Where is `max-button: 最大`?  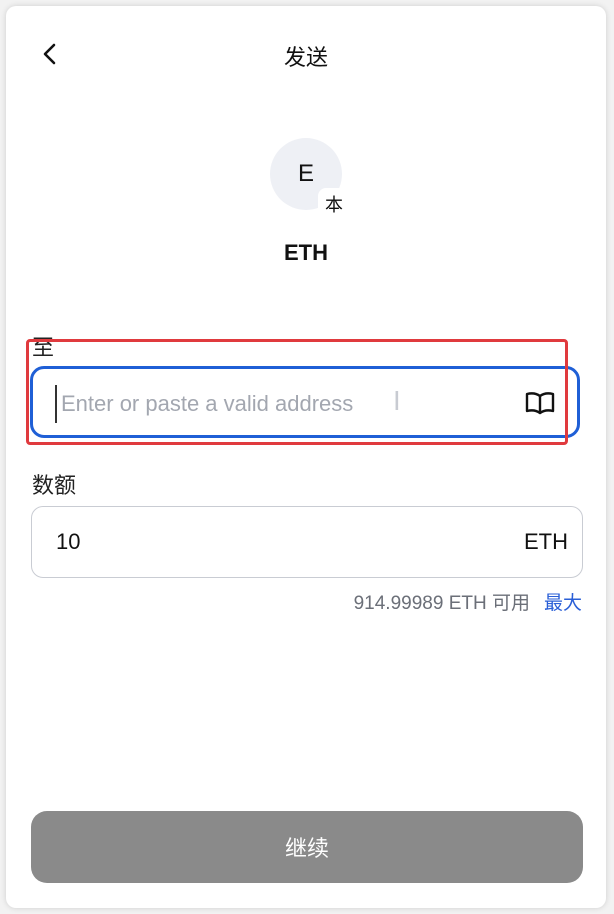
max-button: 最大 is located at coordinates (563, 601).